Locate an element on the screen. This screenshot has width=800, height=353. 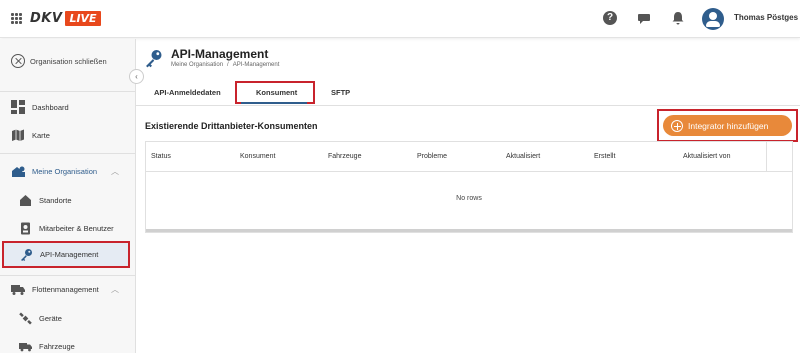
bell-icon is located at coordinates (678, 18).